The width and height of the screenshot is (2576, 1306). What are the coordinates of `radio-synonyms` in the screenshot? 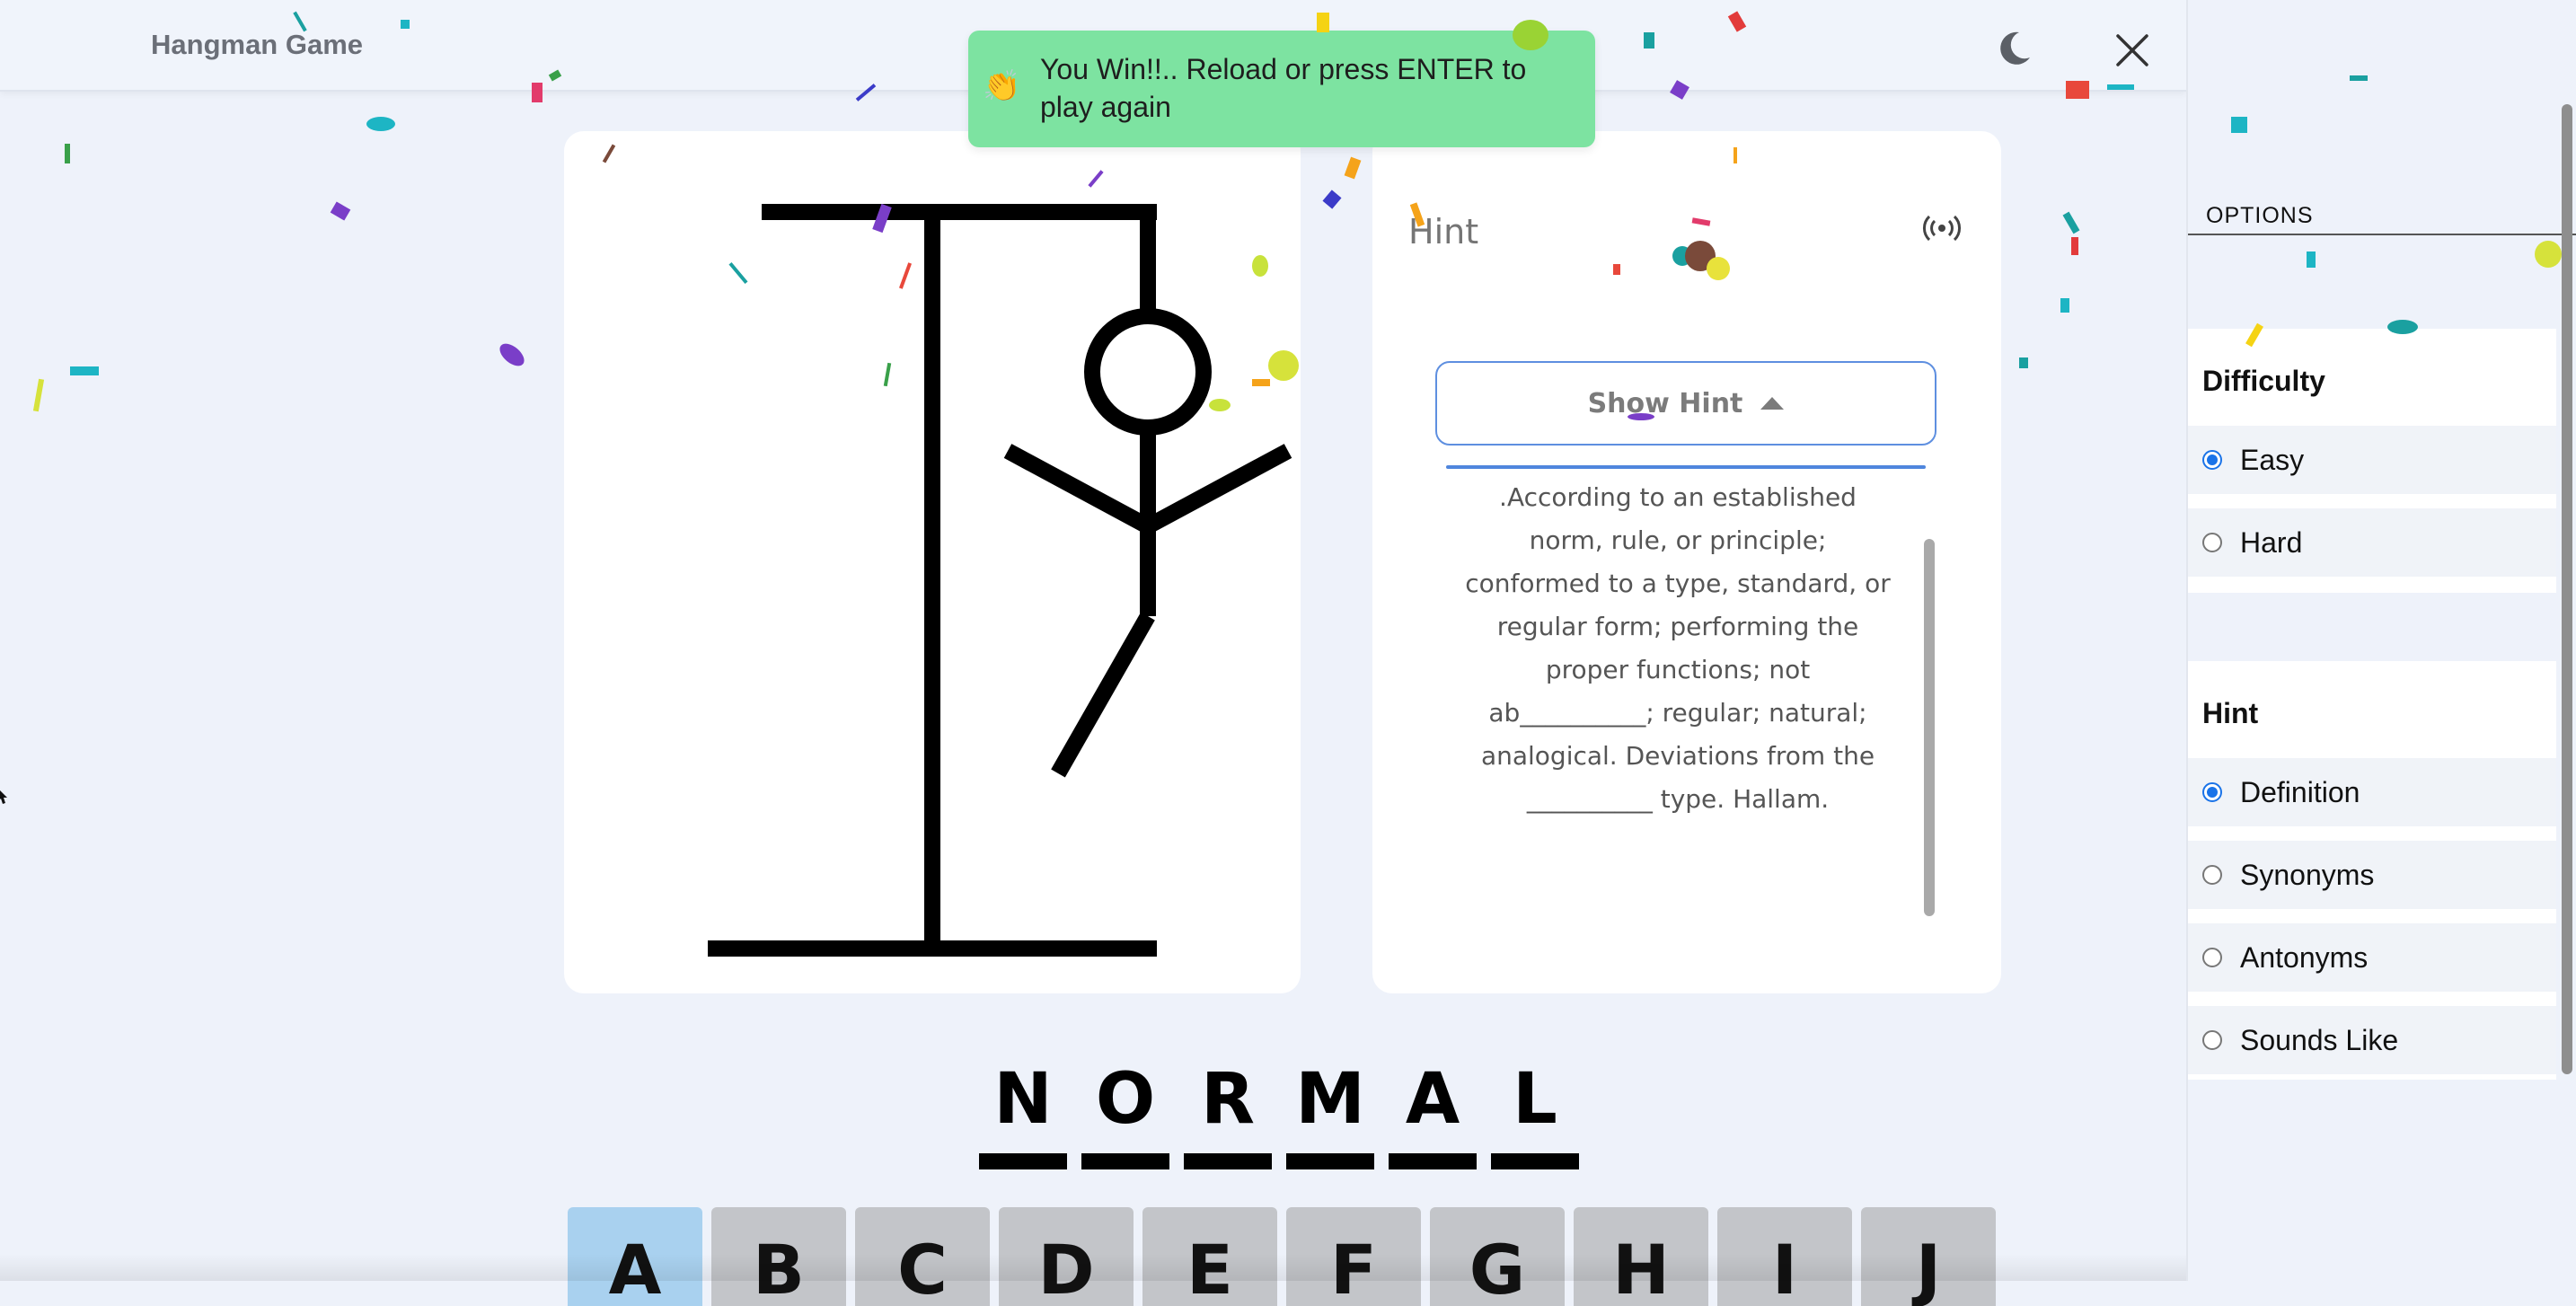 It's located at (2212, 875).